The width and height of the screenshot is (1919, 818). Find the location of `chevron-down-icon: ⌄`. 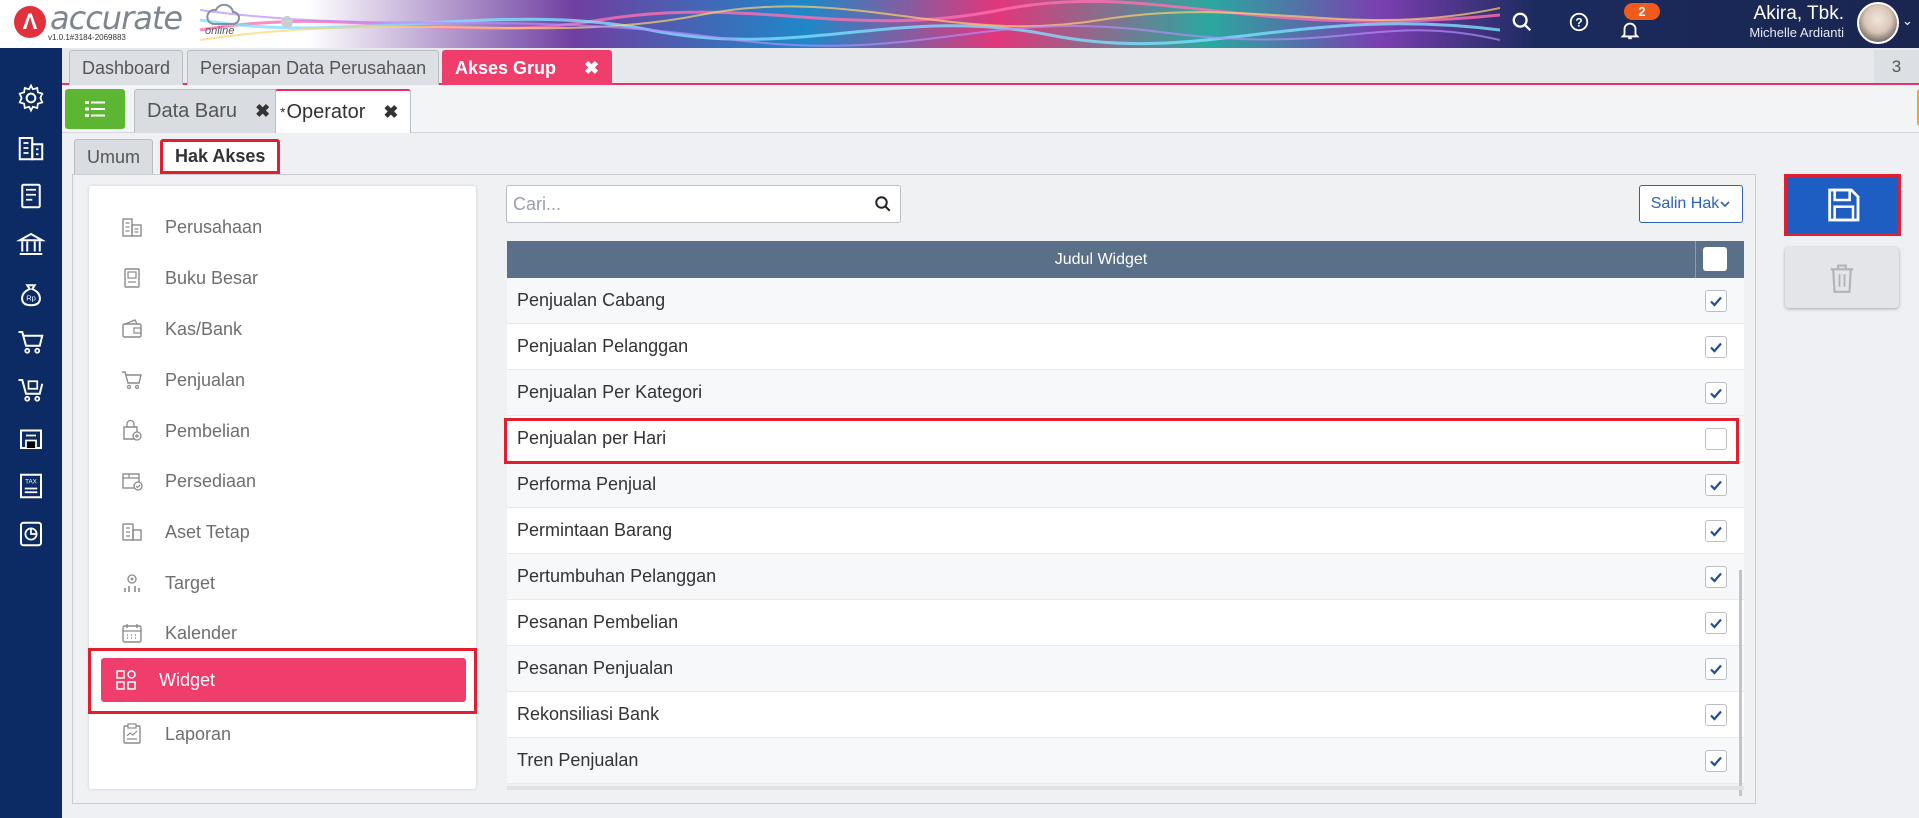

chevron-down-icon: ⌄ is located at coordinates (1907, 21).